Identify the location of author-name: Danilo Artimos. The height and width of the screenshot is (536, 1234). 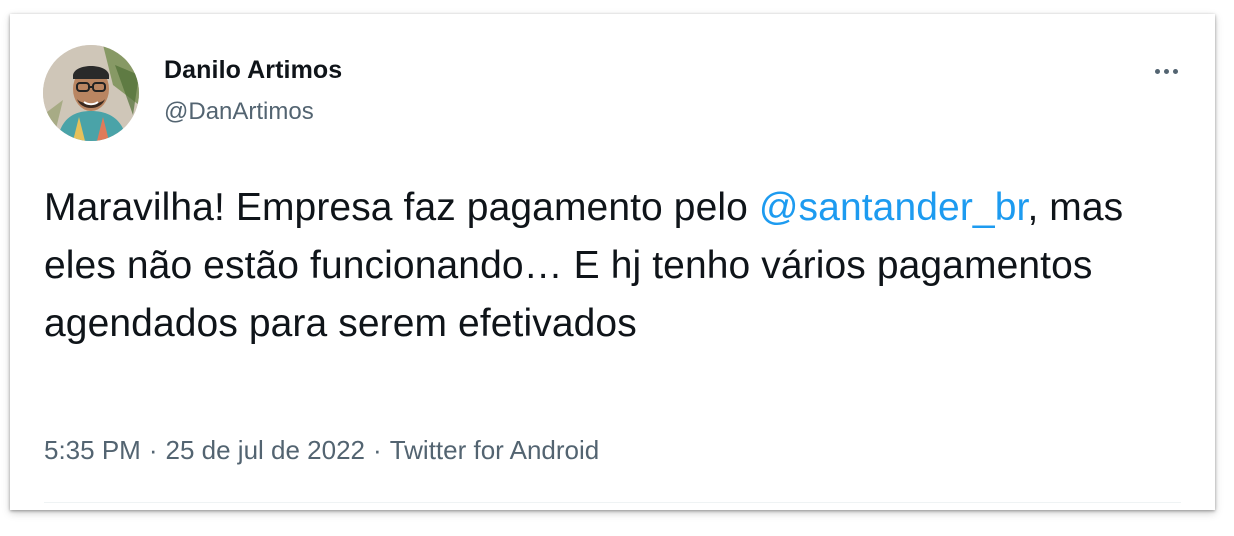
(253, 70).